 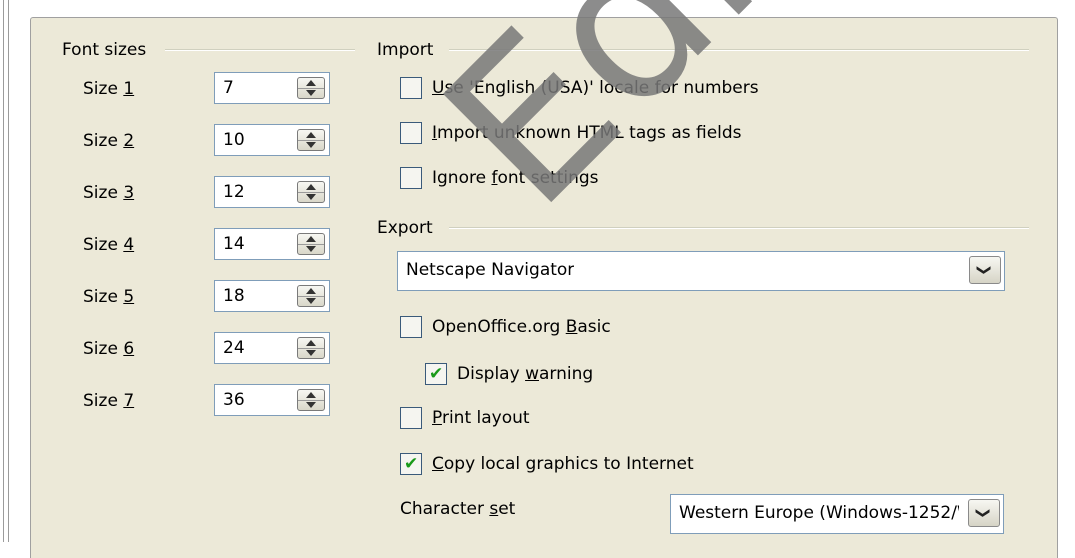 I want to click on size-label: Size 5, so click(x=109, y=297).